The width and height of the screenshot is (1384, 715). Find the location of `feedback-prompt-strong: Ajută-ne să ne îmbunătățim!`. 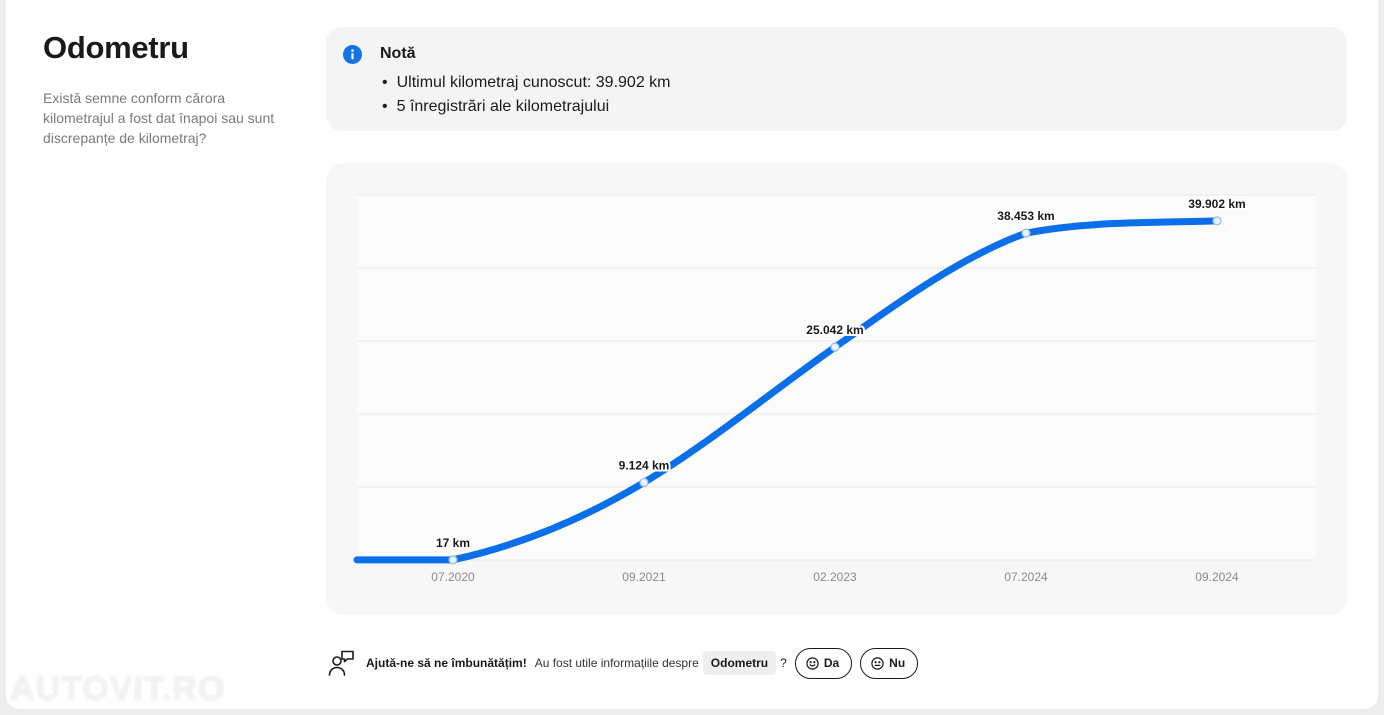

feedback-prompt-strong: Ajută-ne să ne îmbunătățim! is located at coordinates (446, 663).